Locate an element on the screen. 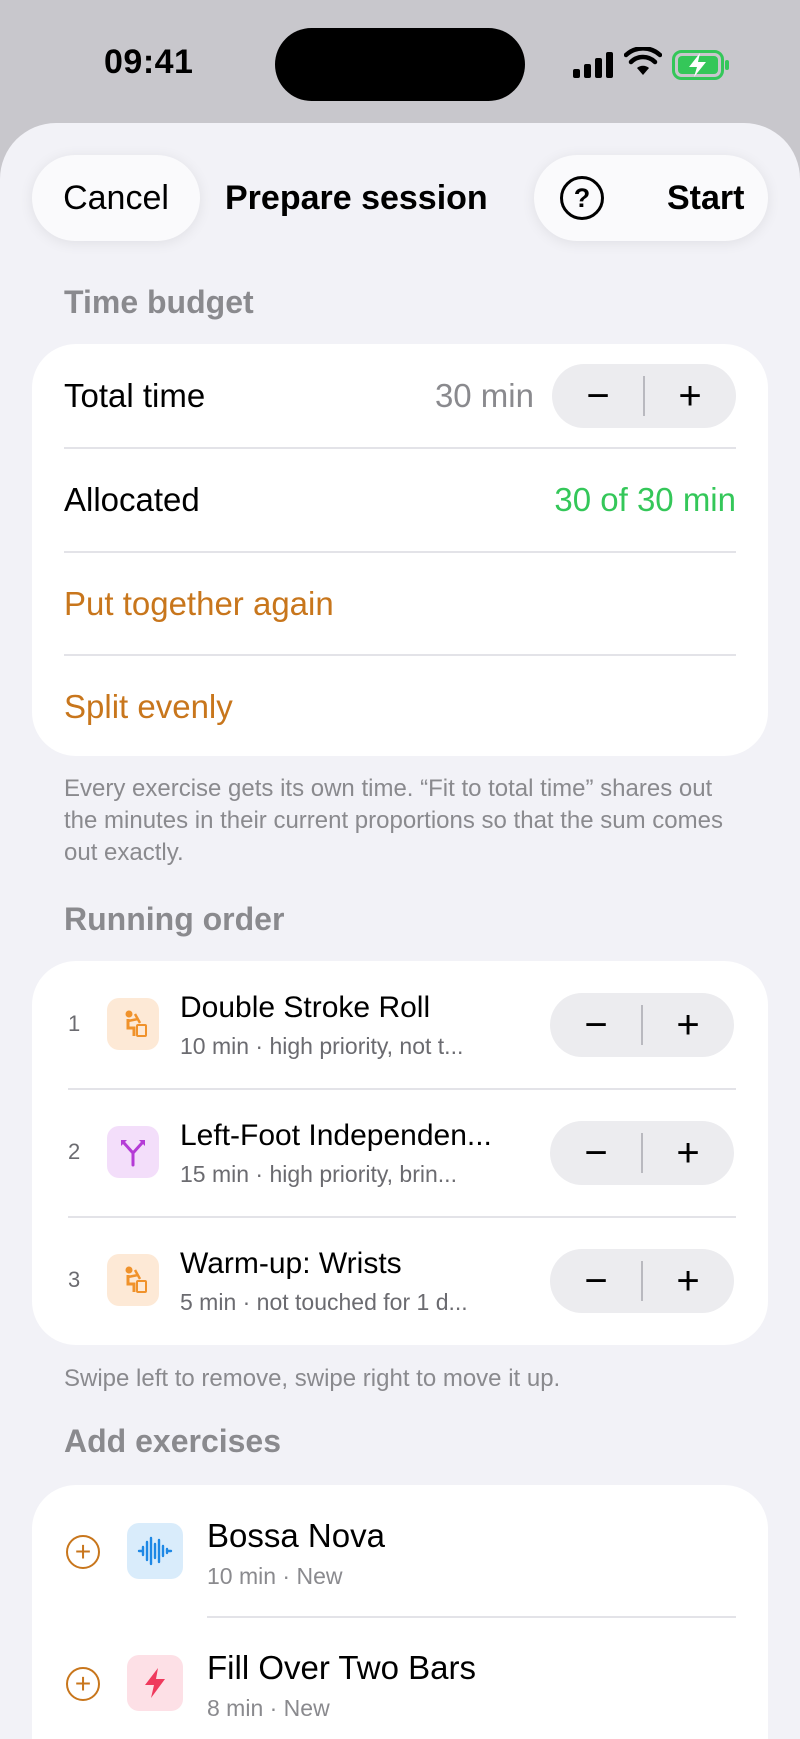 This screenshot has width=800, height=1739. exercise-title: Double Stroke Roll is located at coordinates (305, 1007).